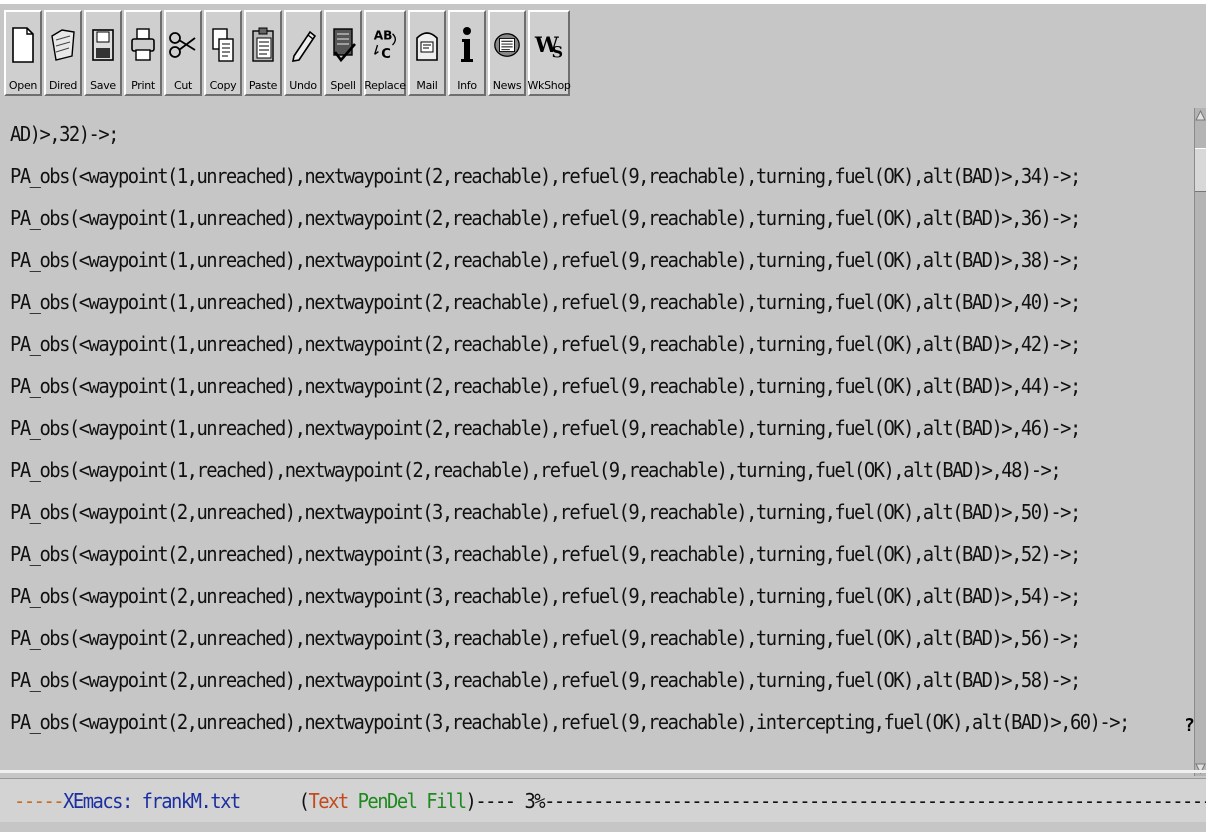 This screenshot has height=832, width=1206. I want to click on copy-button: Copy, so click(223, 53).